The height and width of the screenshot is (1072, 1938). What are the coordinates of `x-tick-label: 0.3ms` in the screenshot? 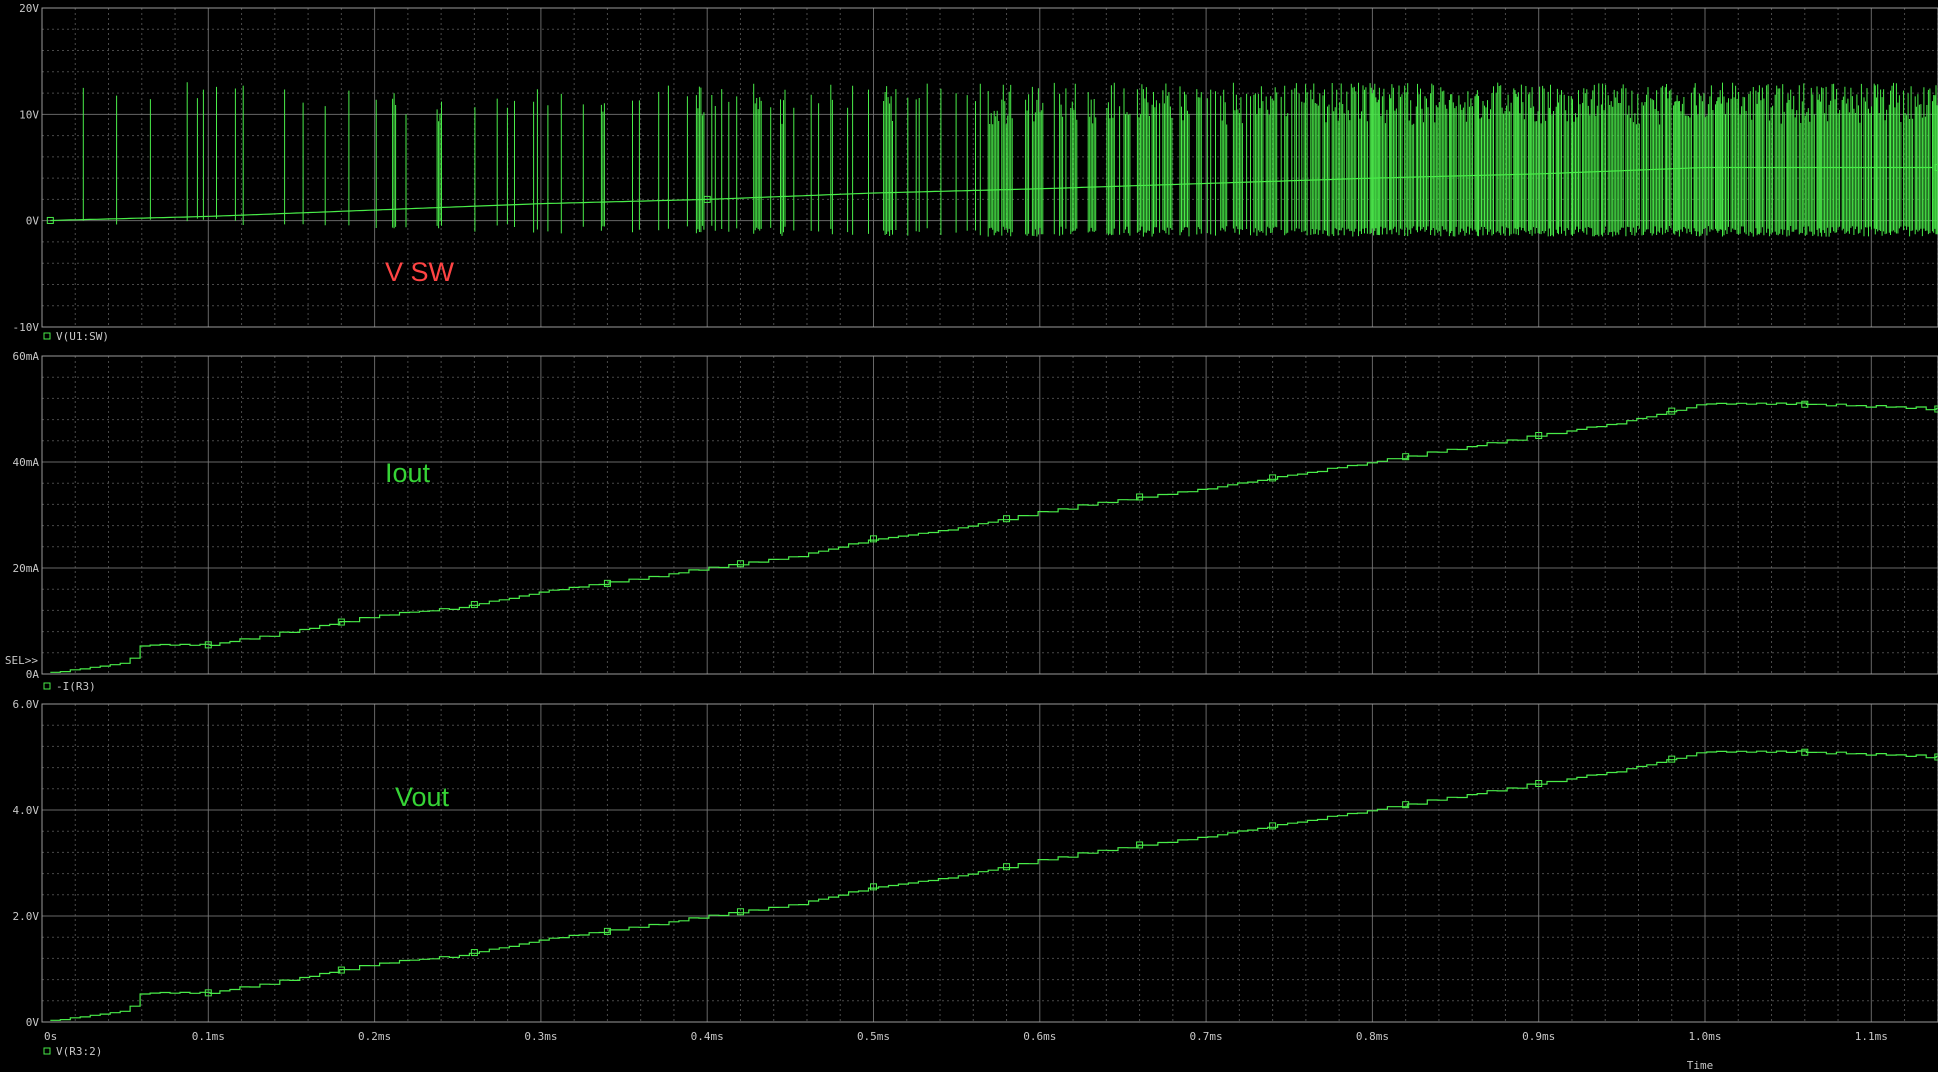 It's located at (540, 1036).